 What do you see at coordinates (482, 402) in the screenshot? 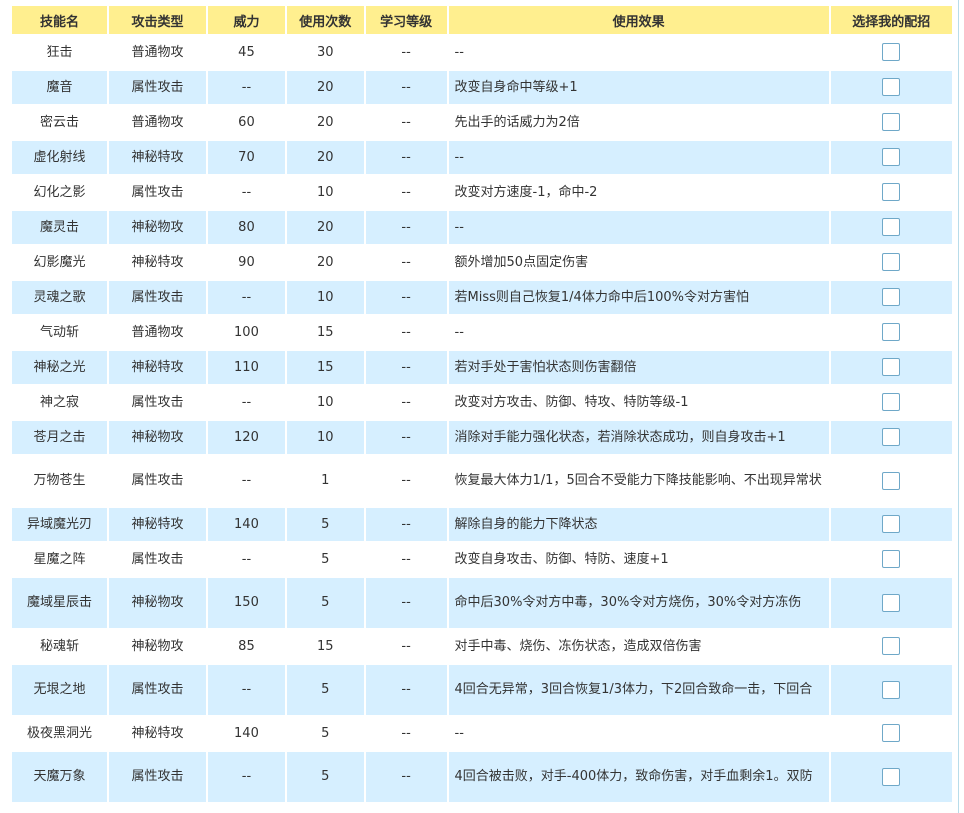
I see `table-row: 神之寂 属性攻击 -- 10 -- 改变对方攻击、防御、特攻、特防等级-1` at bounding box center [482, 402].